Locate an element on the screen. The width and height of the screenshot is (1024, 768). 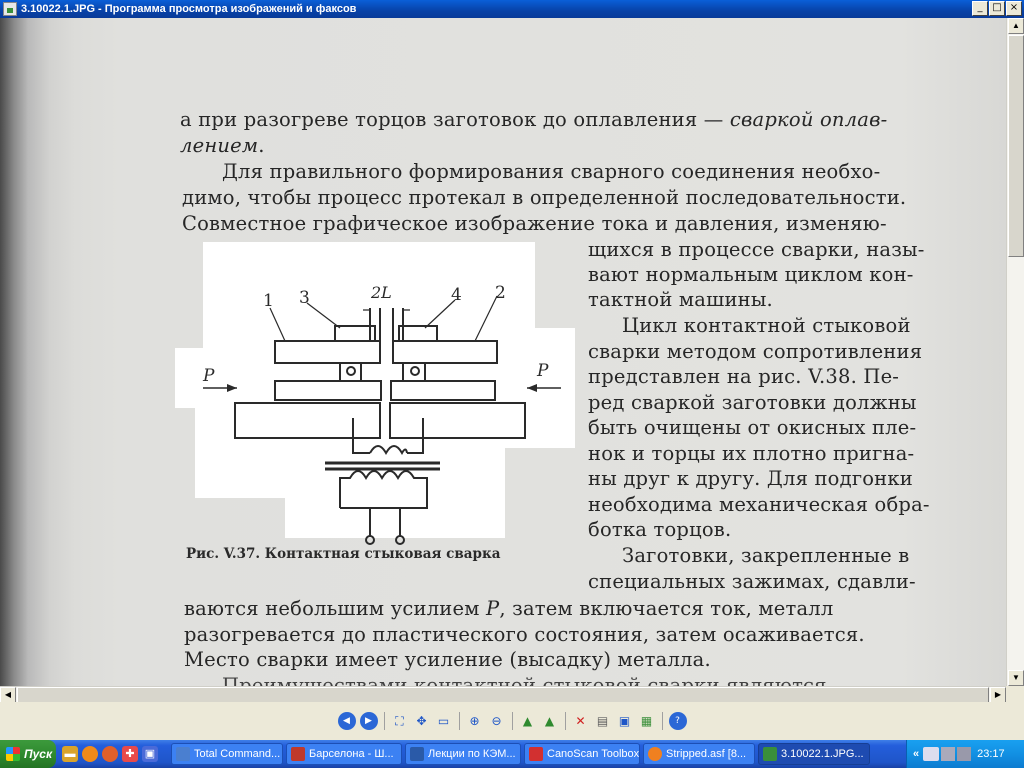
volume-icon is located at coordinates (964, 754).